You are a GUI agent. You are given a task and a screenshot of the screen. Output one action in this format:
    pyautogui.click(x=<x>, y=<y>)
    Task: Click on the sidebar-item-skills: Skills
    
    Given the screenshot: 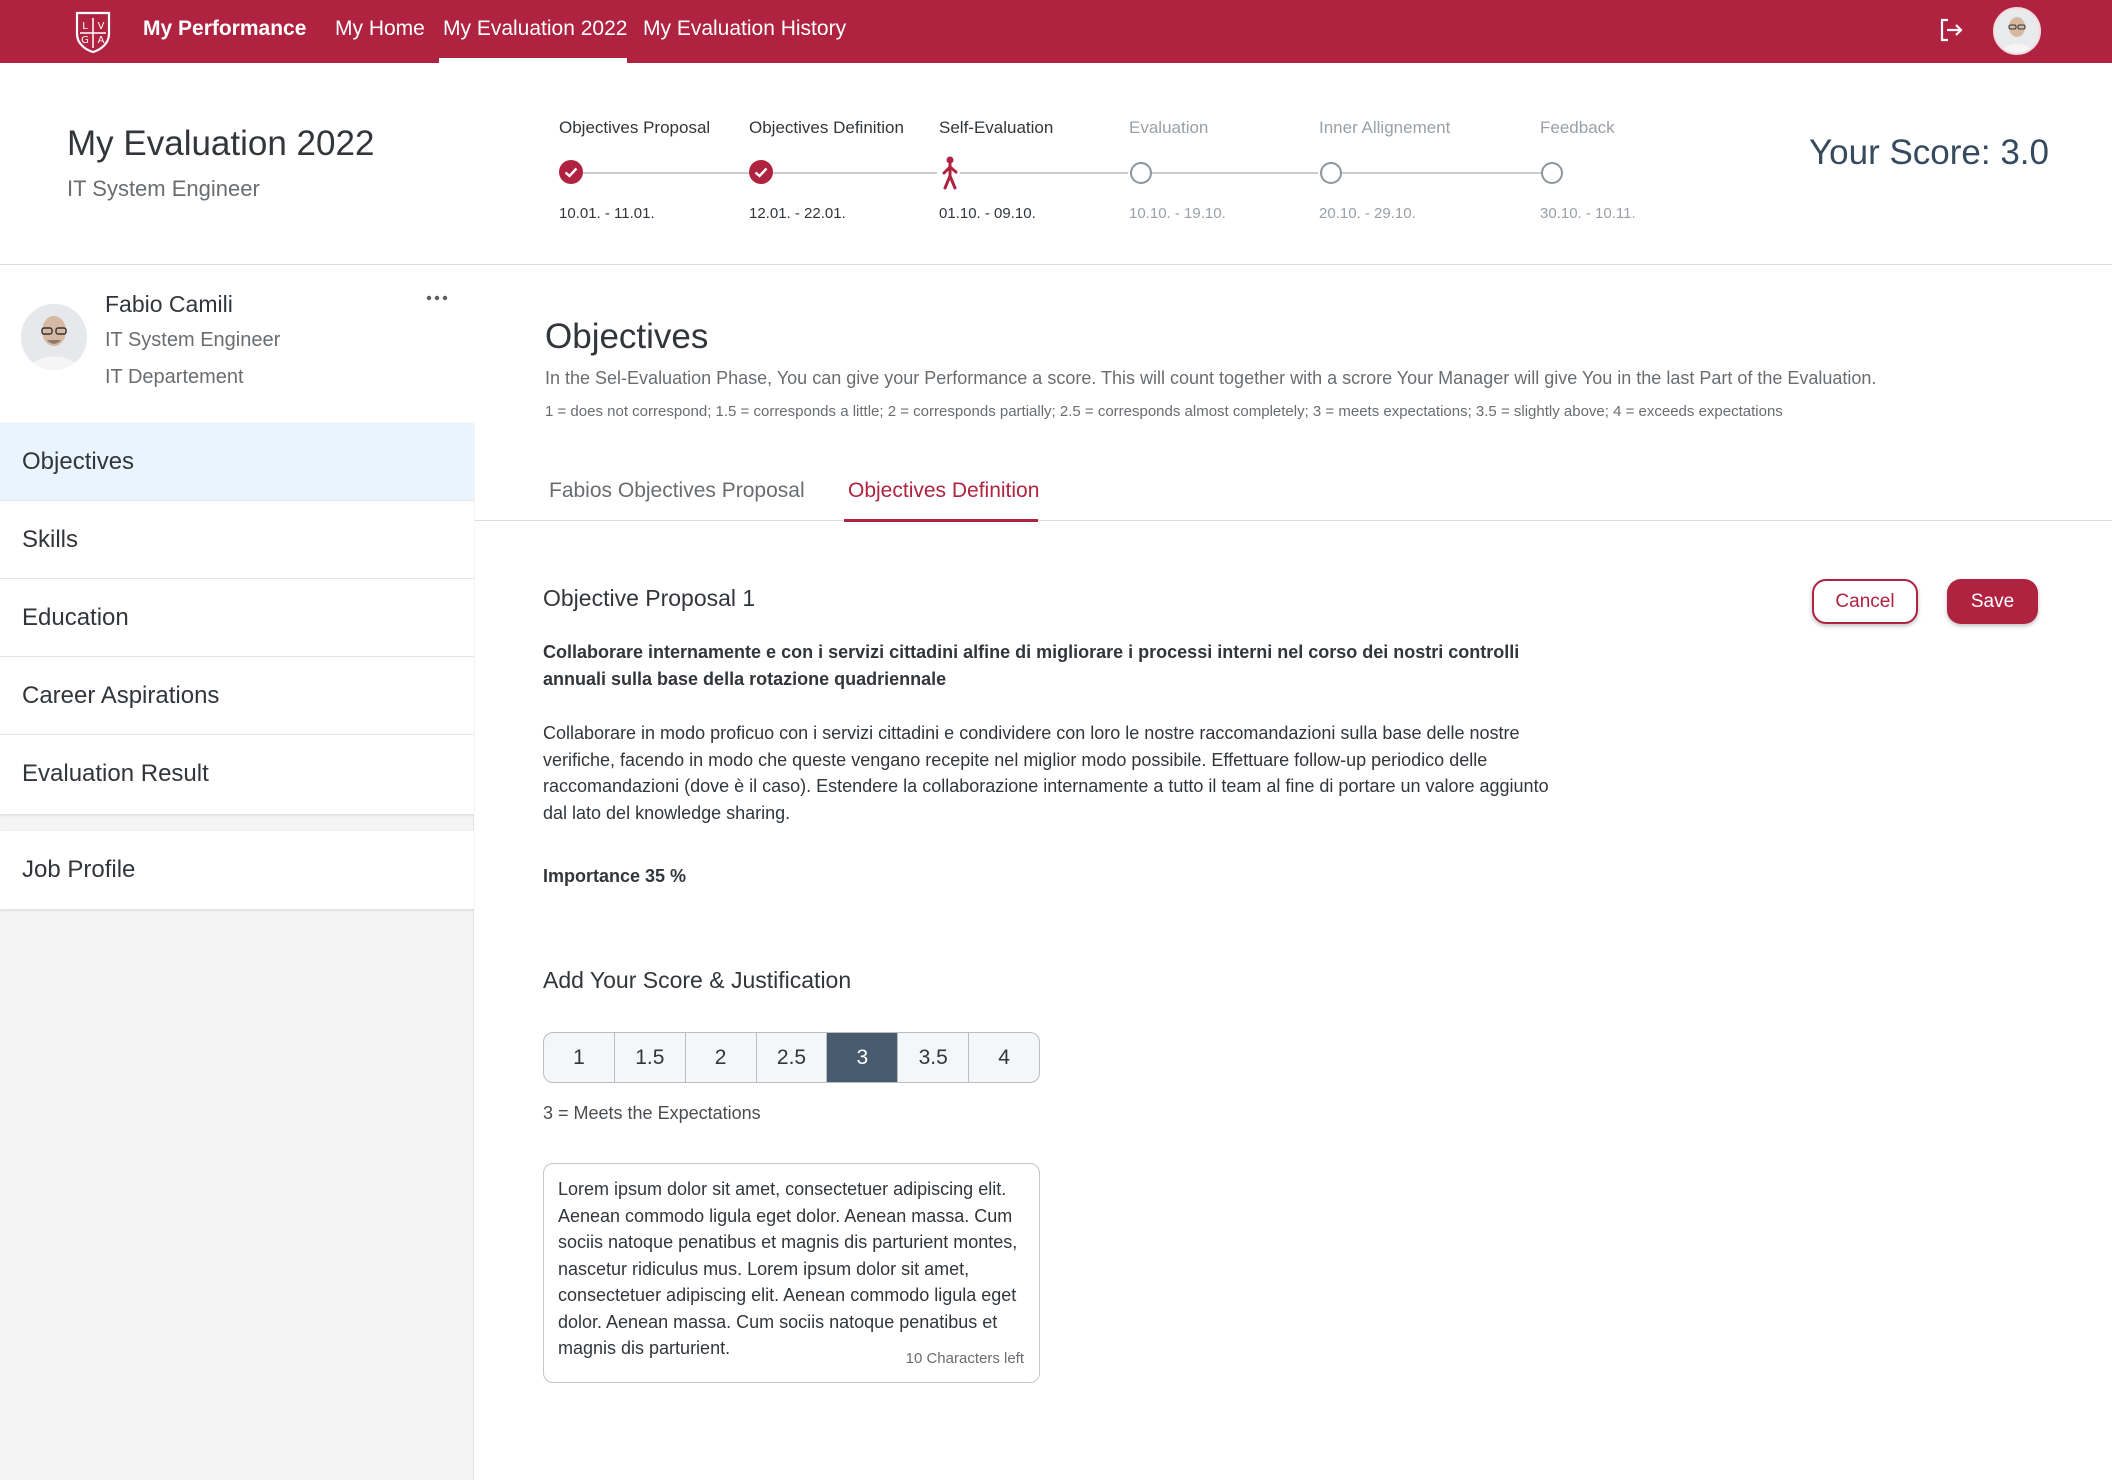 What is the action you would take?
    pyautogui.click(x=237, y=540)
    